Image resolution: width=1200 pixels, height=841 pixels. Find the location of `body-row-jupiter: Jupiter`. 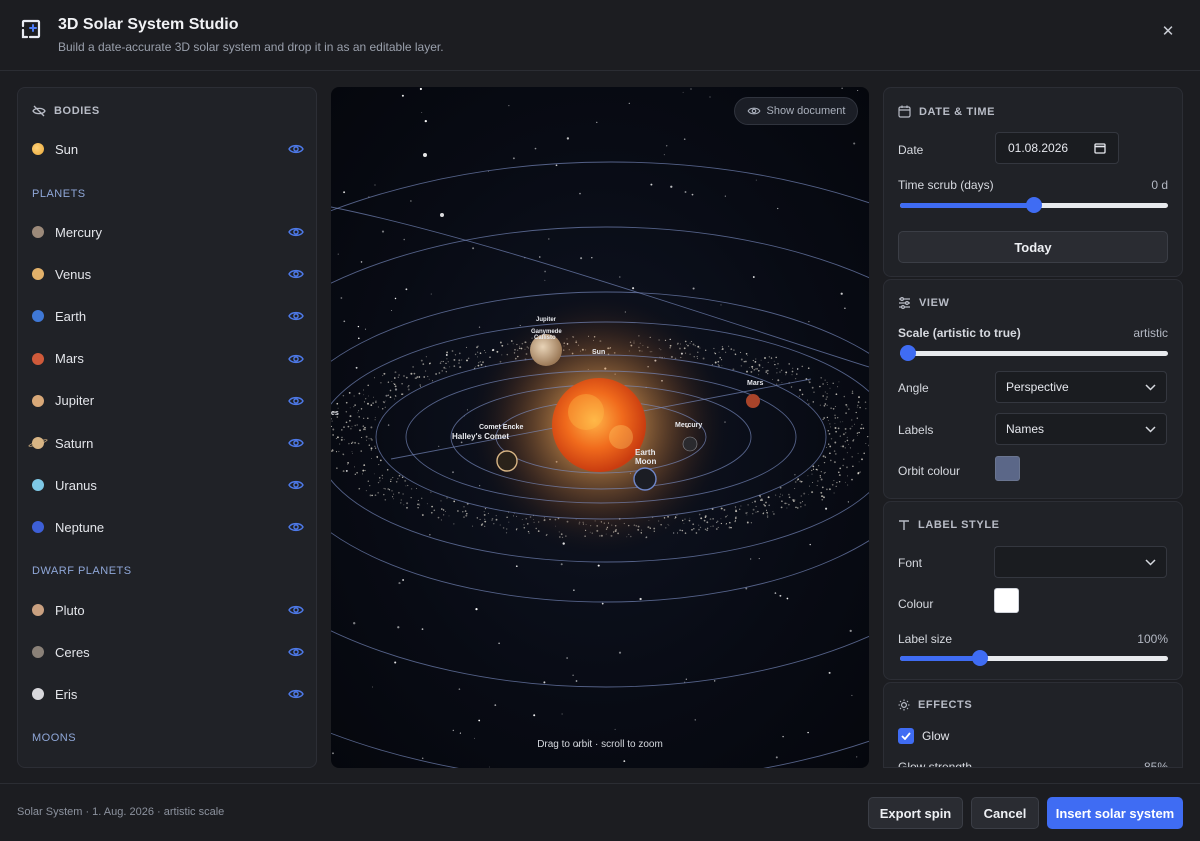

body-row-jupiter: Jupiter is located at coordinates (168, 401).